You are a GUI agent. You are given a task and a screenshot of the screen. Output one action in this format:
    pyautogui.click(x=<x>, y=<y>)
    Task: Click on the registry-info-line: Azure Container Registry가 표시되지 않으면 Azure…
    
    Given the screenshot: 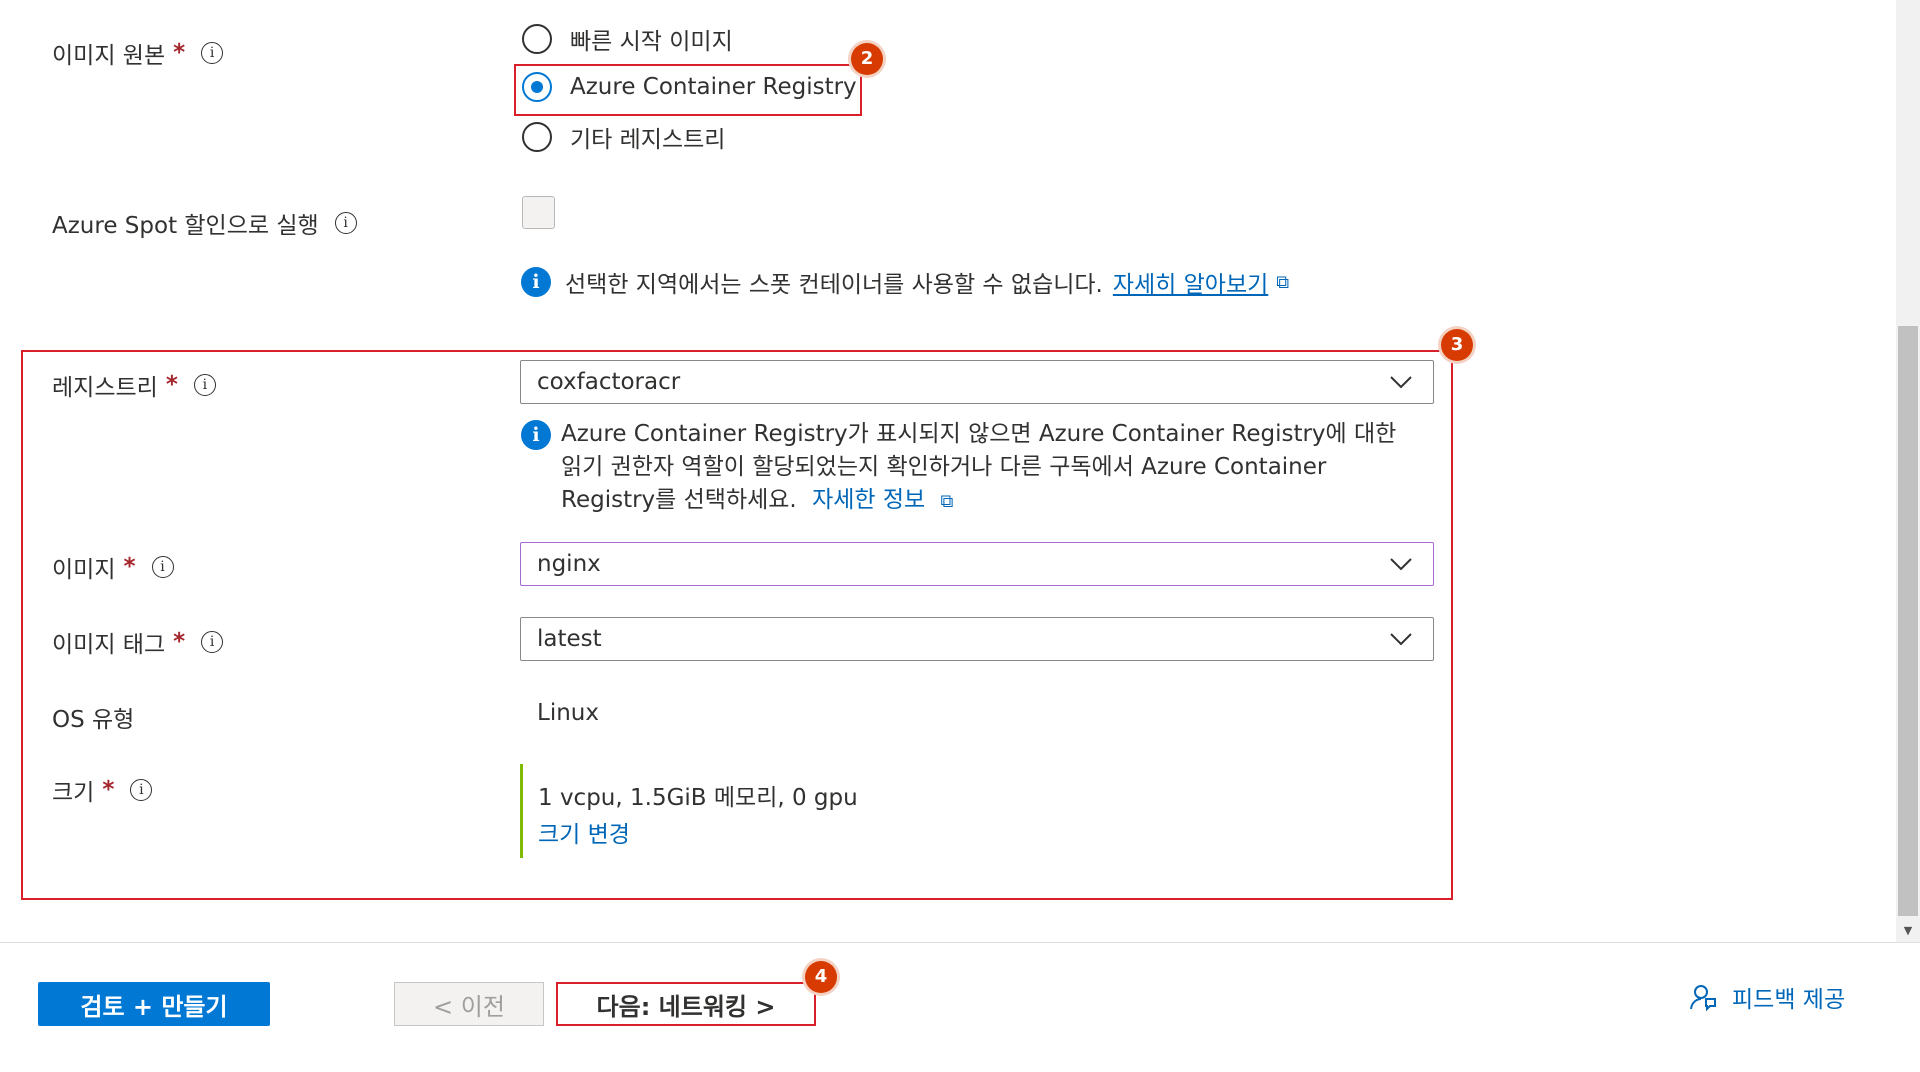 What is the action you would take?
    pyautogui.click(x=979, y=434)
    